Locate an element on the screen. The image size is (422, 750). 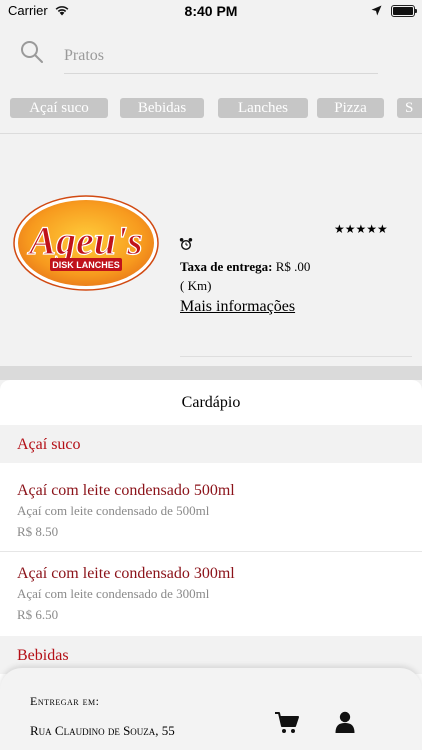
menu-title: Cardápio is located at coordinates (211, 402).